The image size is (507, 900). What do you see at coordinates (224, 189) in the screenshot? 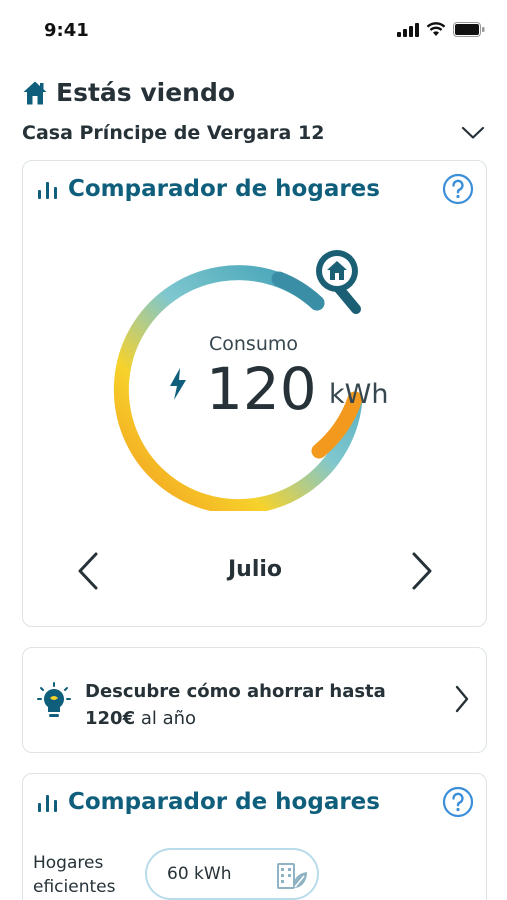
I see `comparator-title: Comparador de hogares` at bounding box center [224, 189].